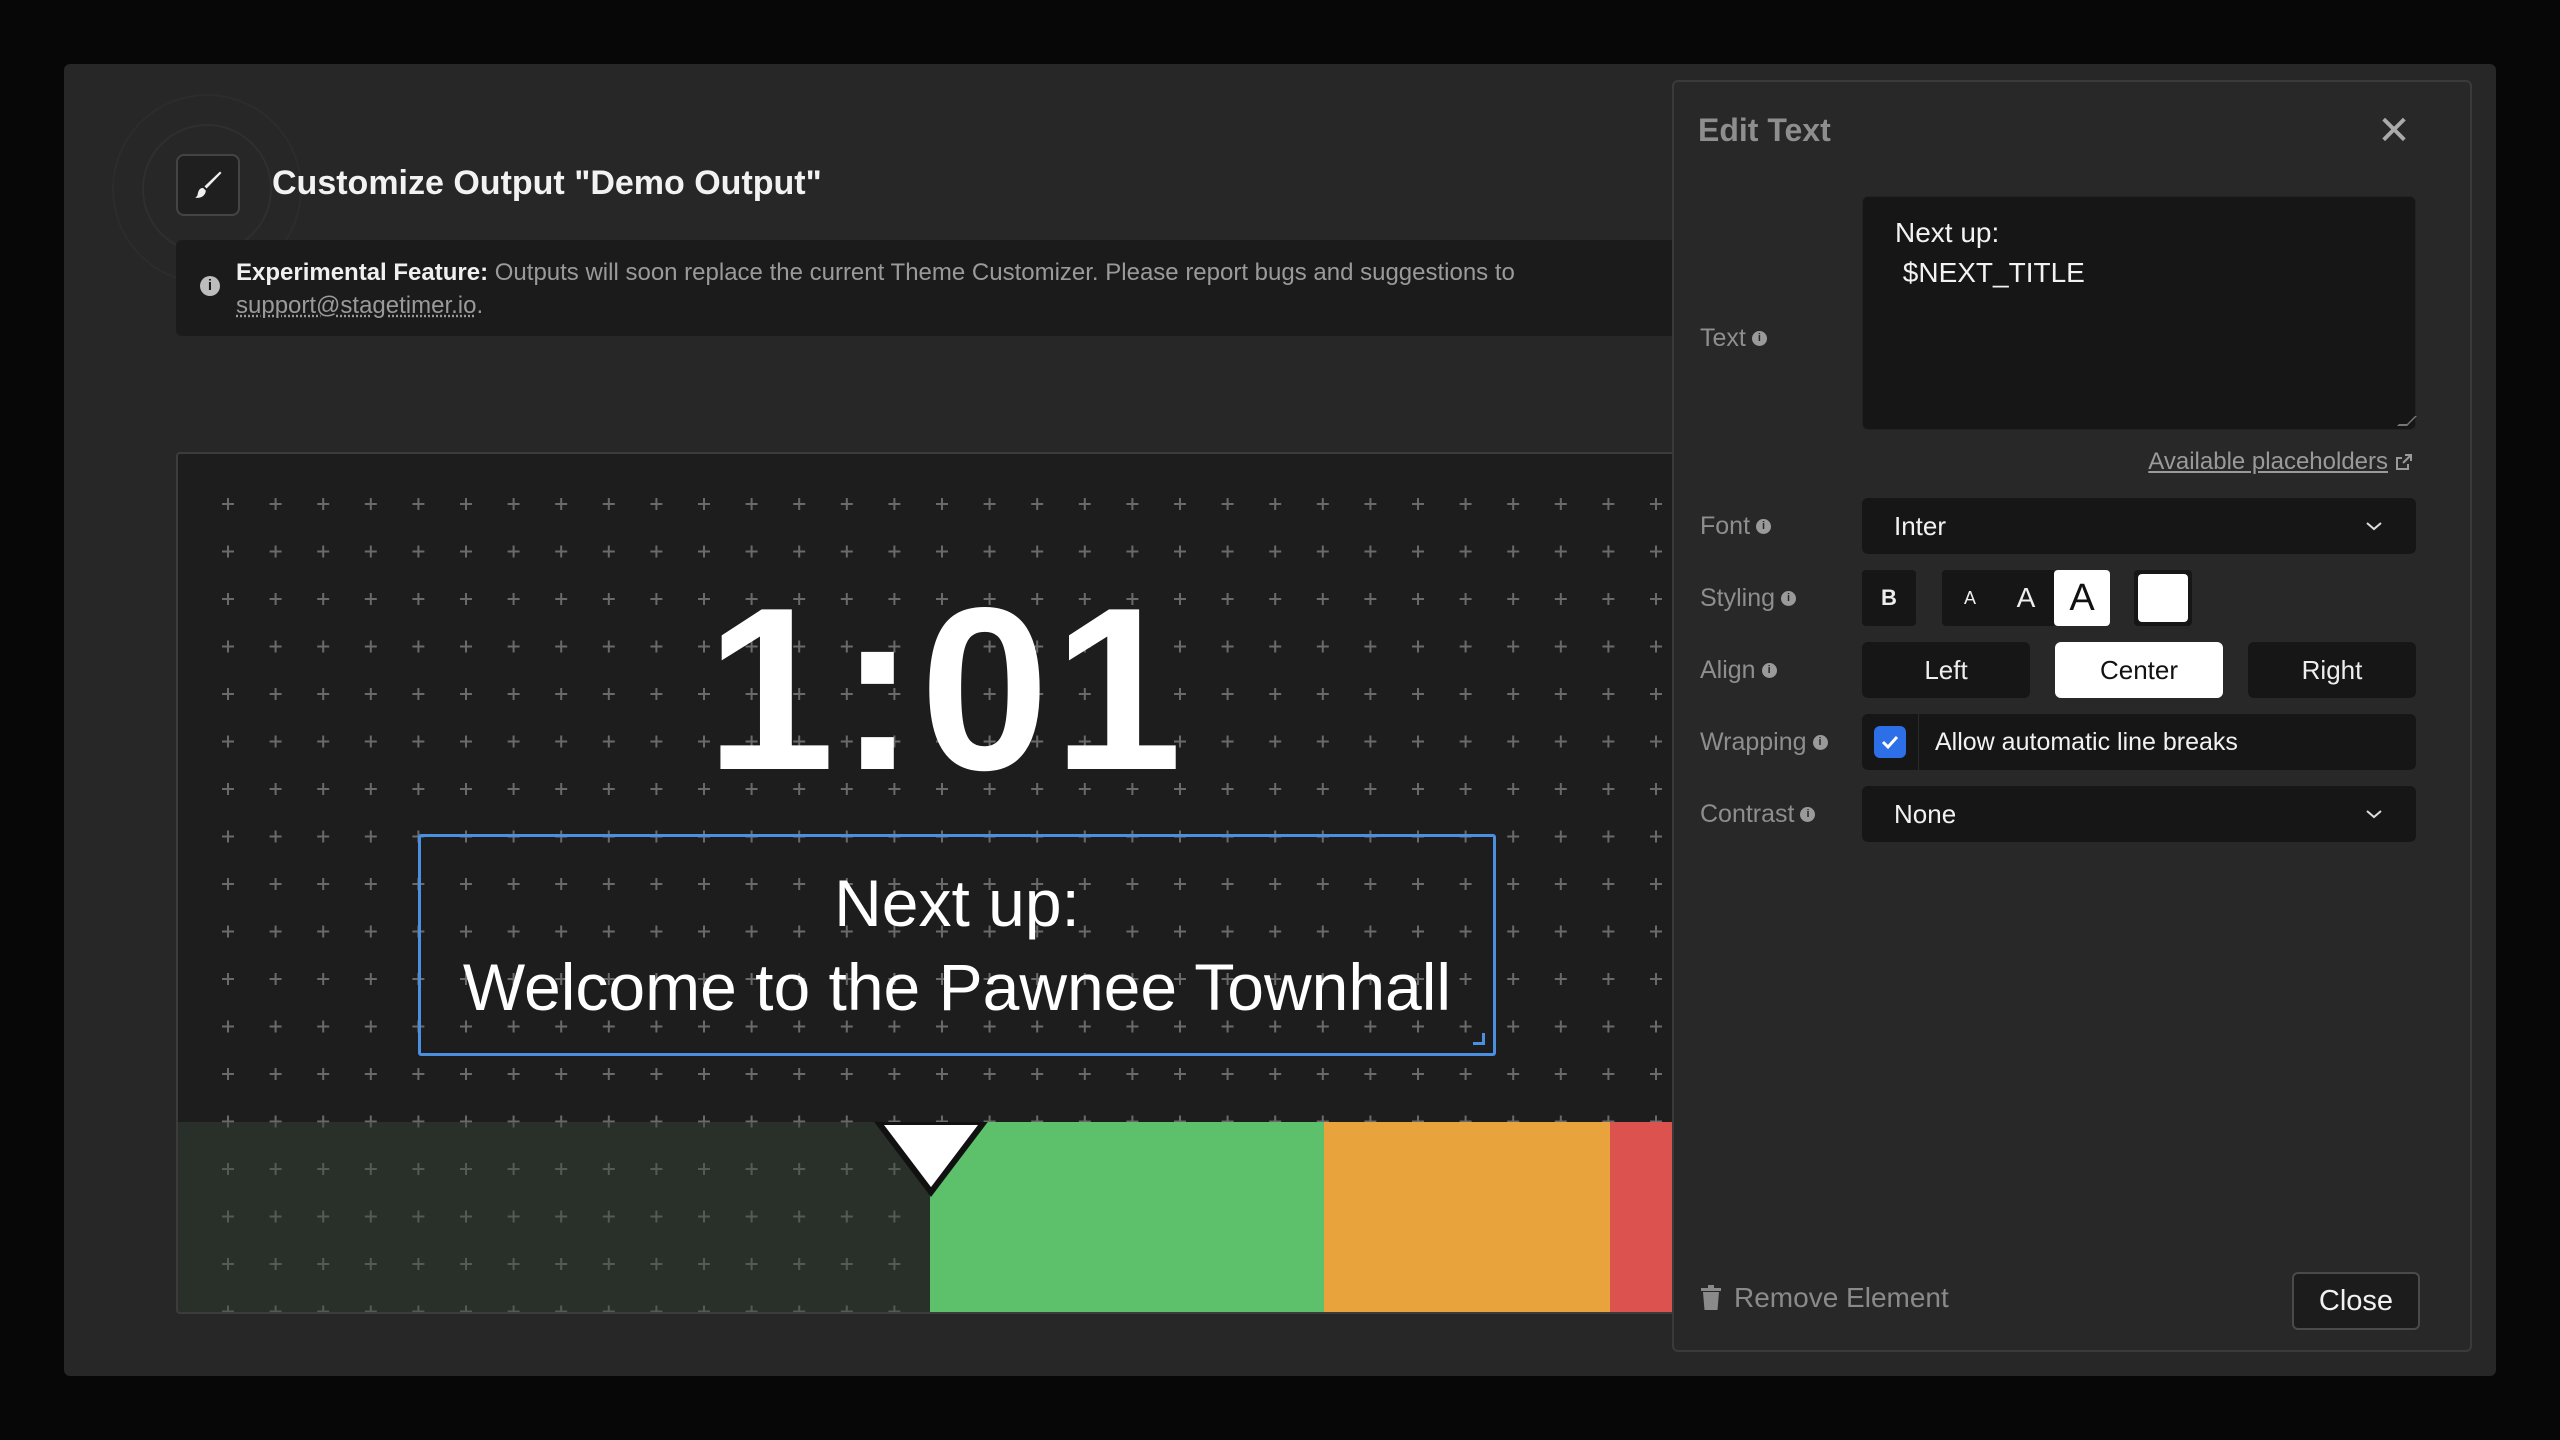  Describe the element at coordinates (356, 305) in the screenshot. I see `support-email-link: support@stagetimer.io` at that location.